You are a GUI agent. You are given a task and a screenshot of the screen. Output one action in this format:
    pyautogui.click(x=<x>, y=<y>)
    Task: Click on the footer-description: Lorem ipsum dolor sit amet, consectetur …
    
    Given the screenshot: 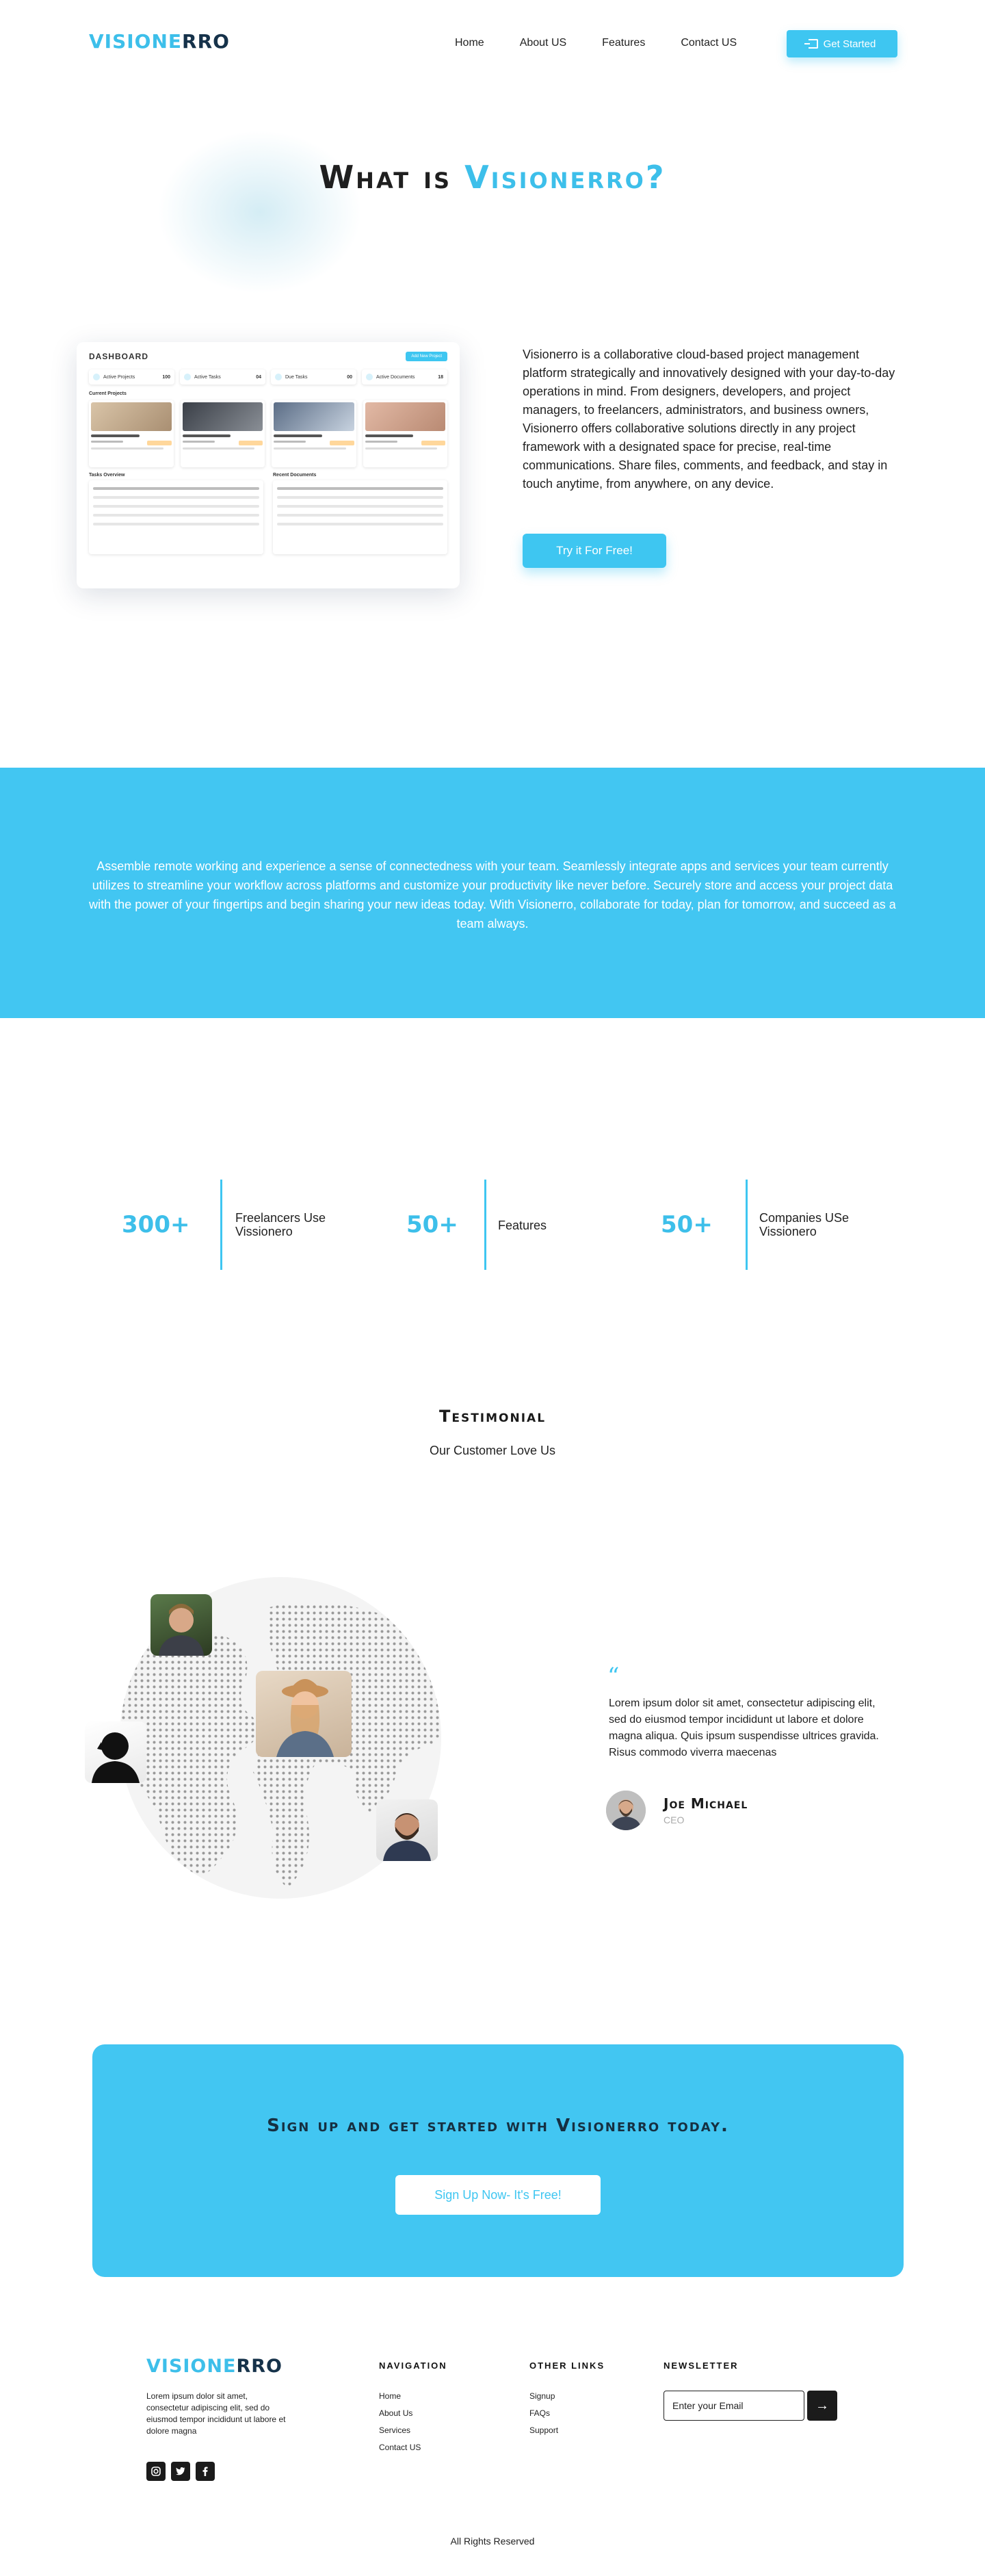 What is the action you would take?
    pyautogui.click(x=216, y=2413)
    